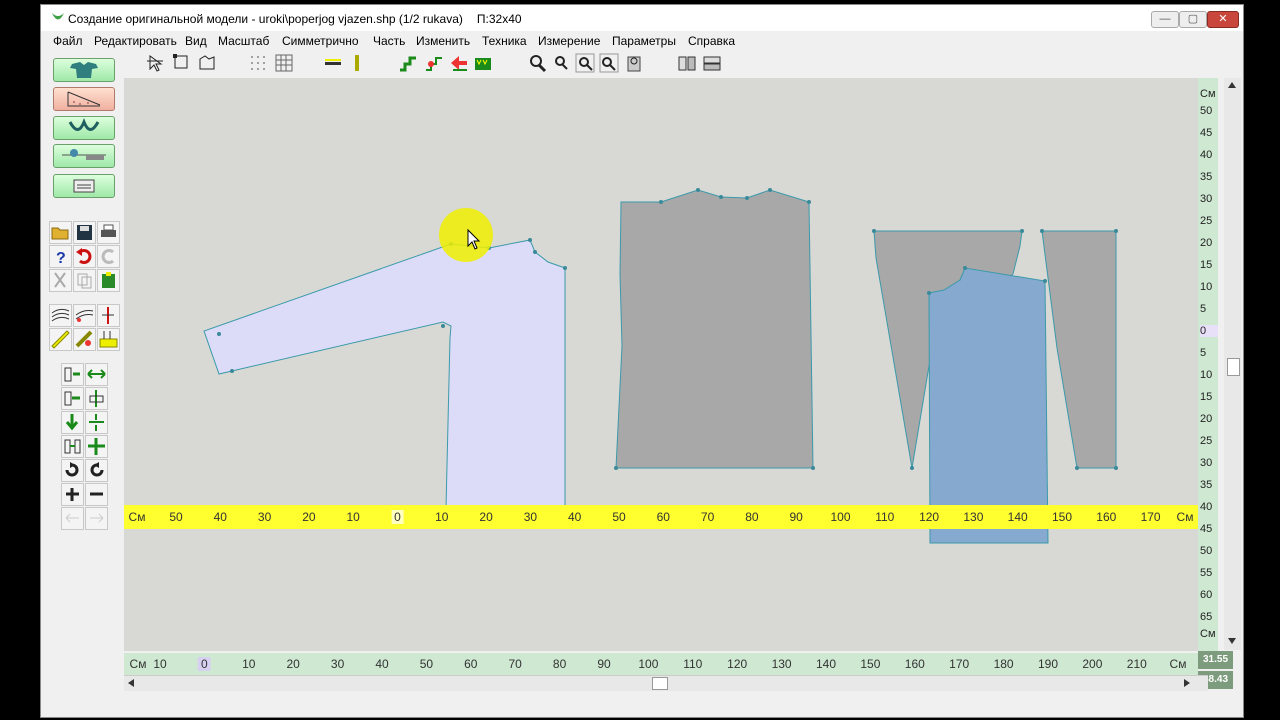 The height and width of the screenshot is (720, 1280). Describe the element at coordinates (96, 446) in the screenshot. I see `expand-all-icon` at that location.